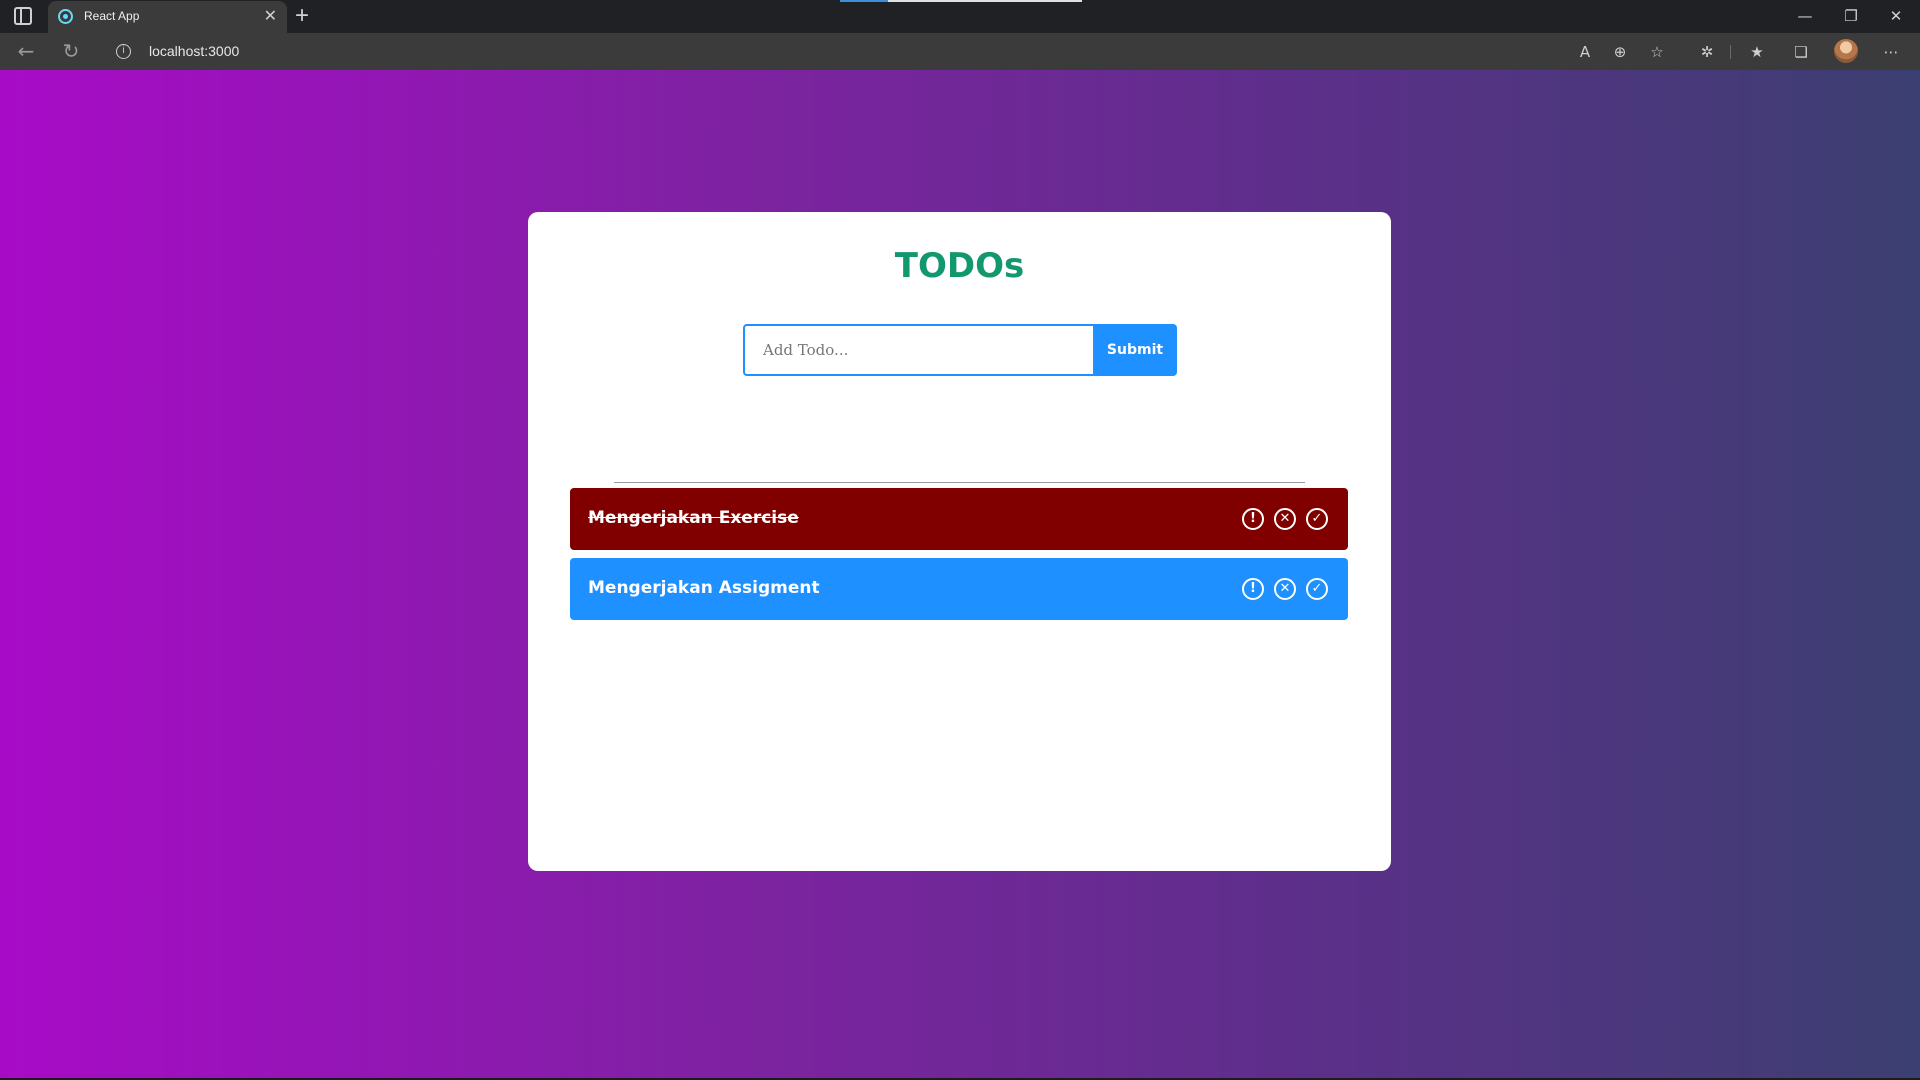 The image size is (1920, 1080). Describe the element at coordinates (959, 519) in the screenshot. I see `todo-item: Mengerjakan Exercise ! ✕ ✓` at that location.